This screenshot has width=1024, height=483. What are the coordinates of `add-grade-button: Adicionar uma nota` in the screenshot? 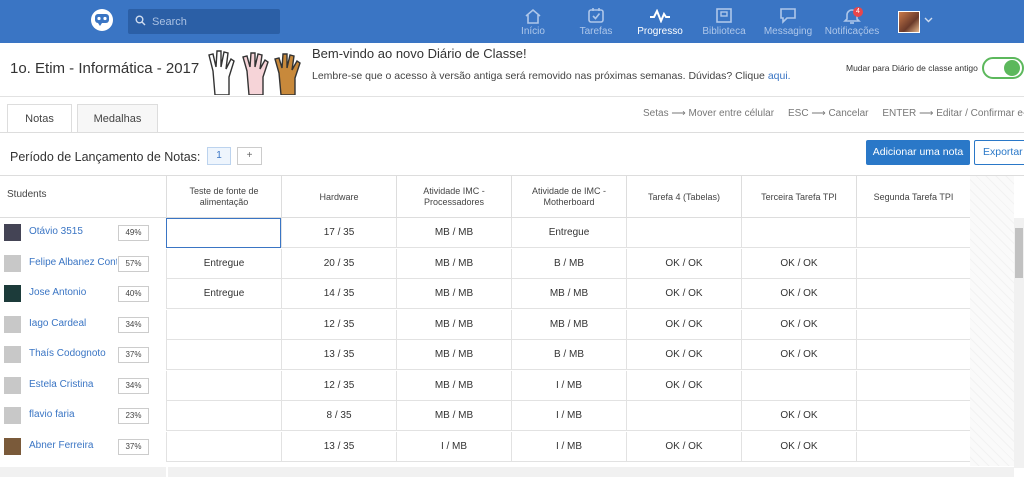 It's located at (918, 152).